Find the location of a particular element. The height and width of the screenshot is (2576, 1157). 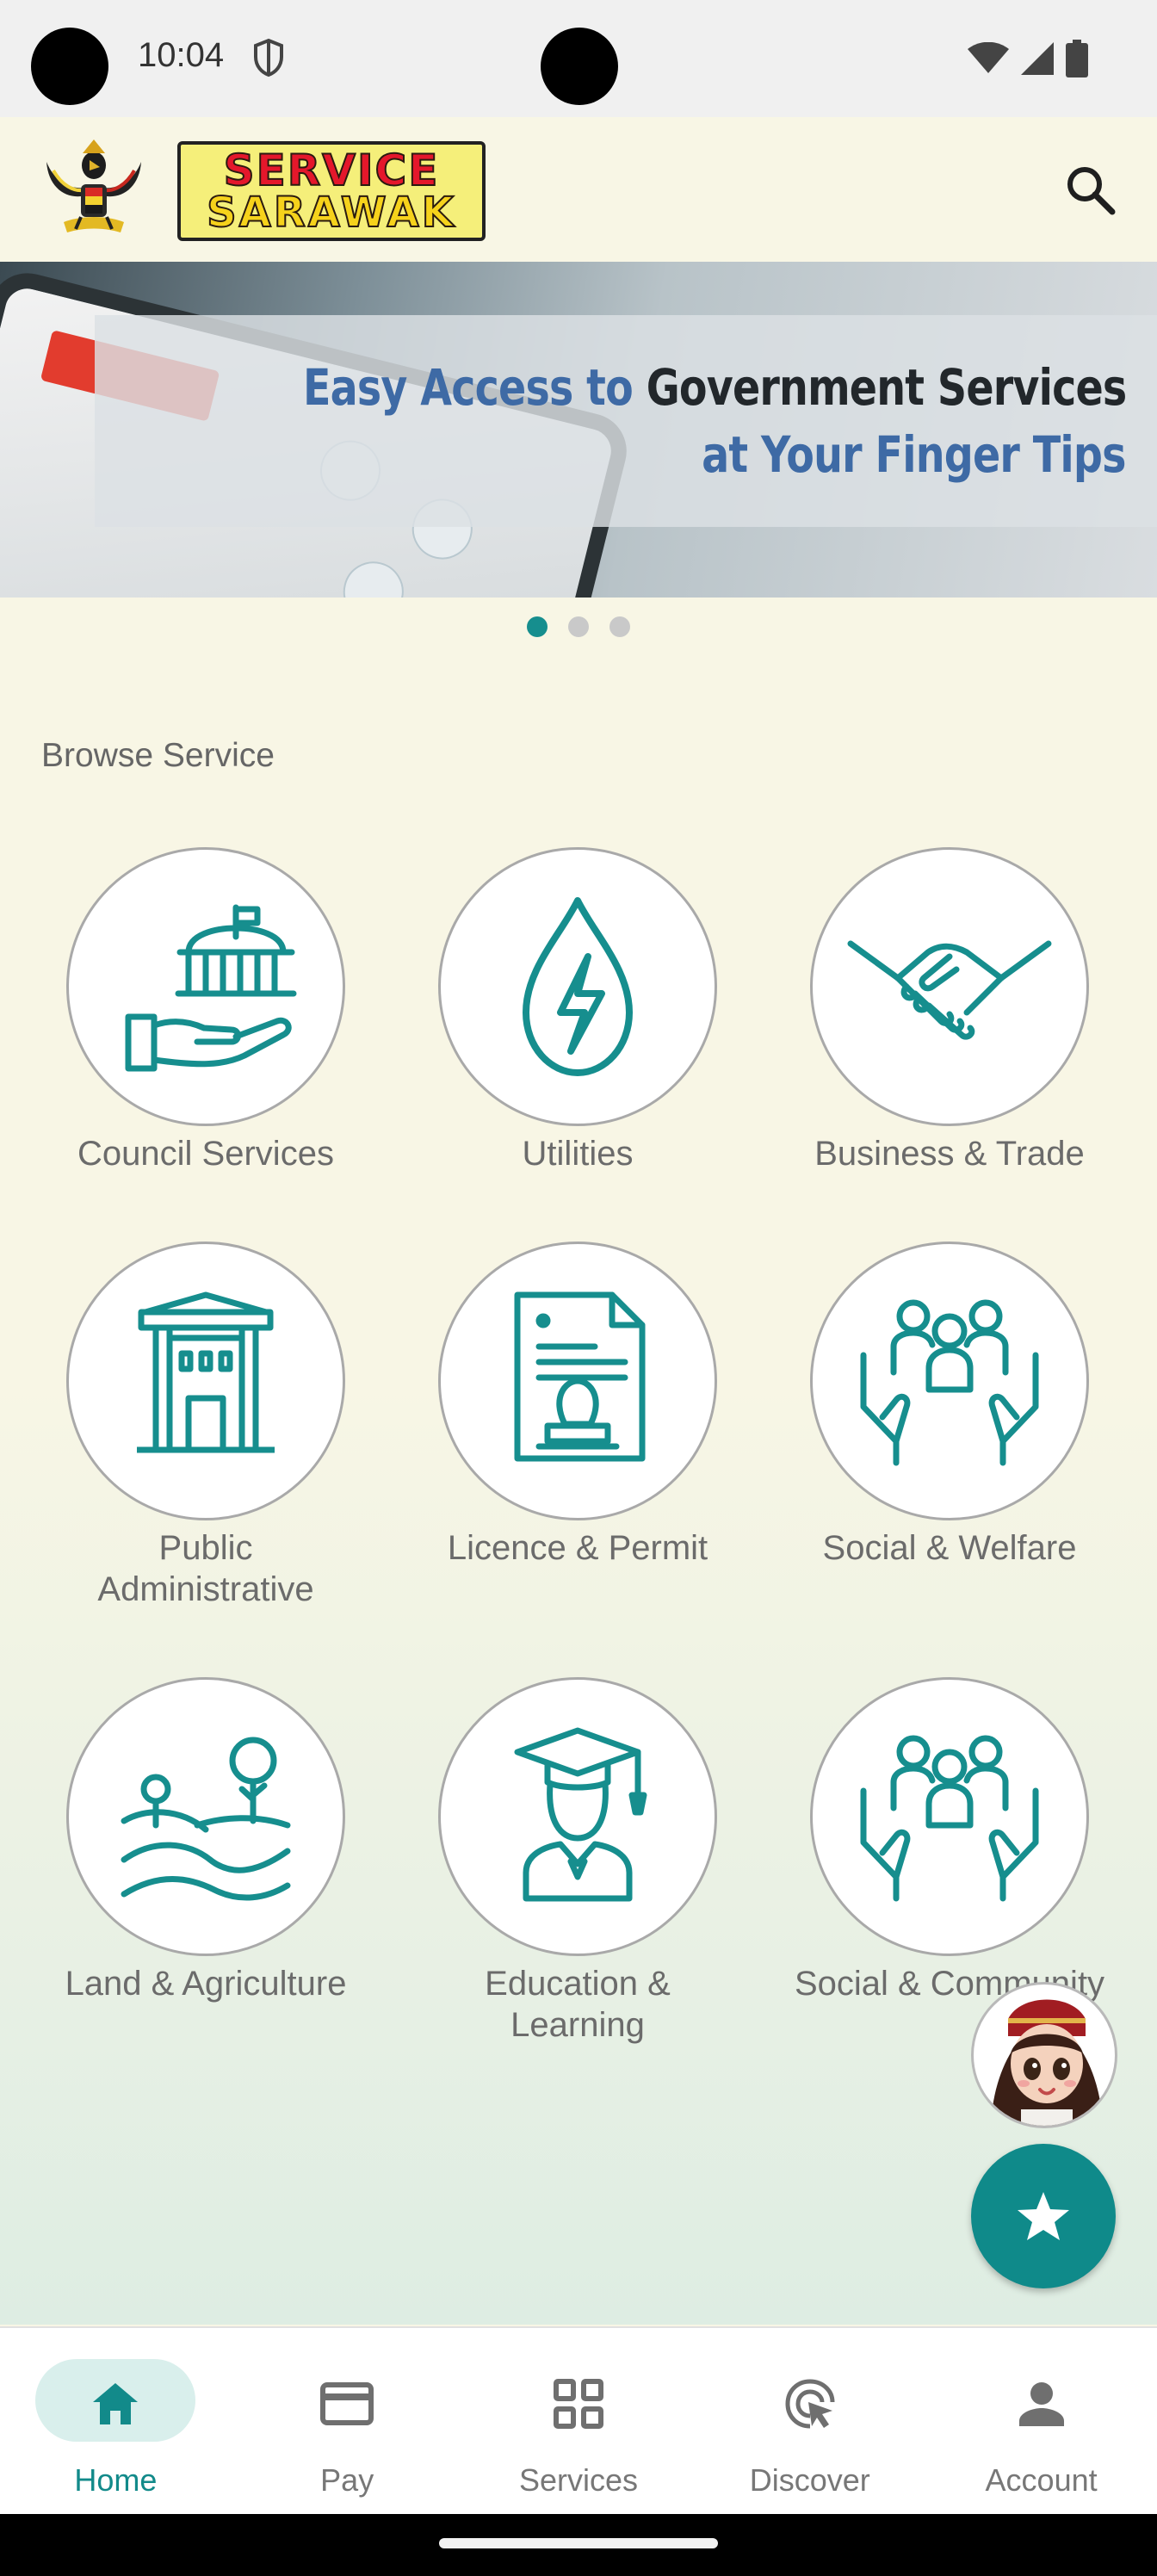

wifi-icon is located at coordinates (989, 58).